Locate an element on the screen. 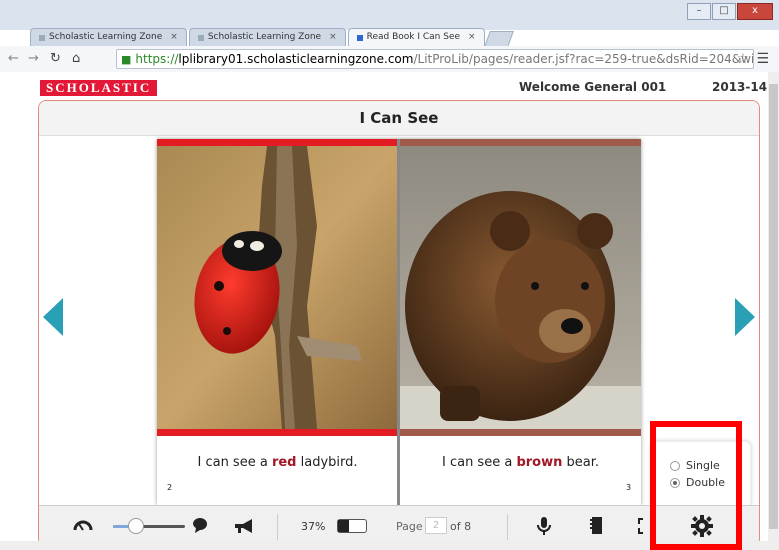 This screenshot has height=550, width=779. caption-text-post: bear. is located at coordinates (580, 462).